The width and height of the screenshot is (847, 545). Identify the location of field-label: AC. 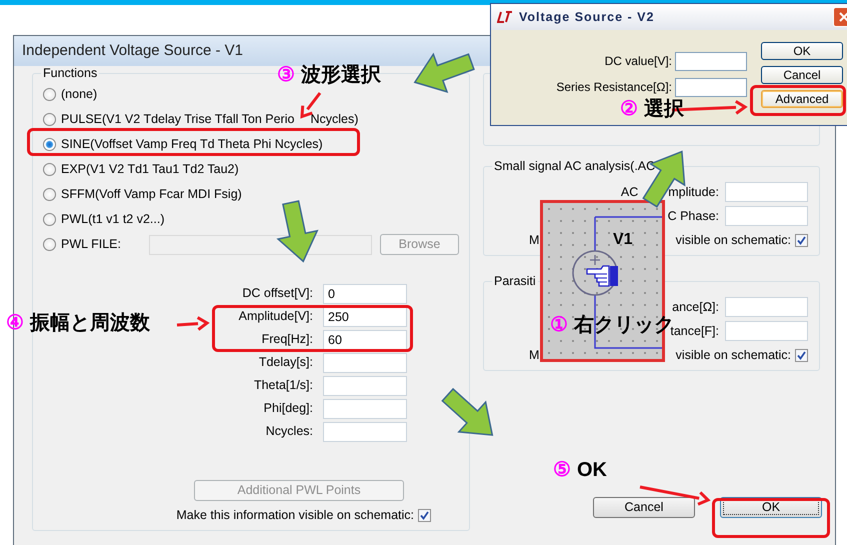
(629, 192).